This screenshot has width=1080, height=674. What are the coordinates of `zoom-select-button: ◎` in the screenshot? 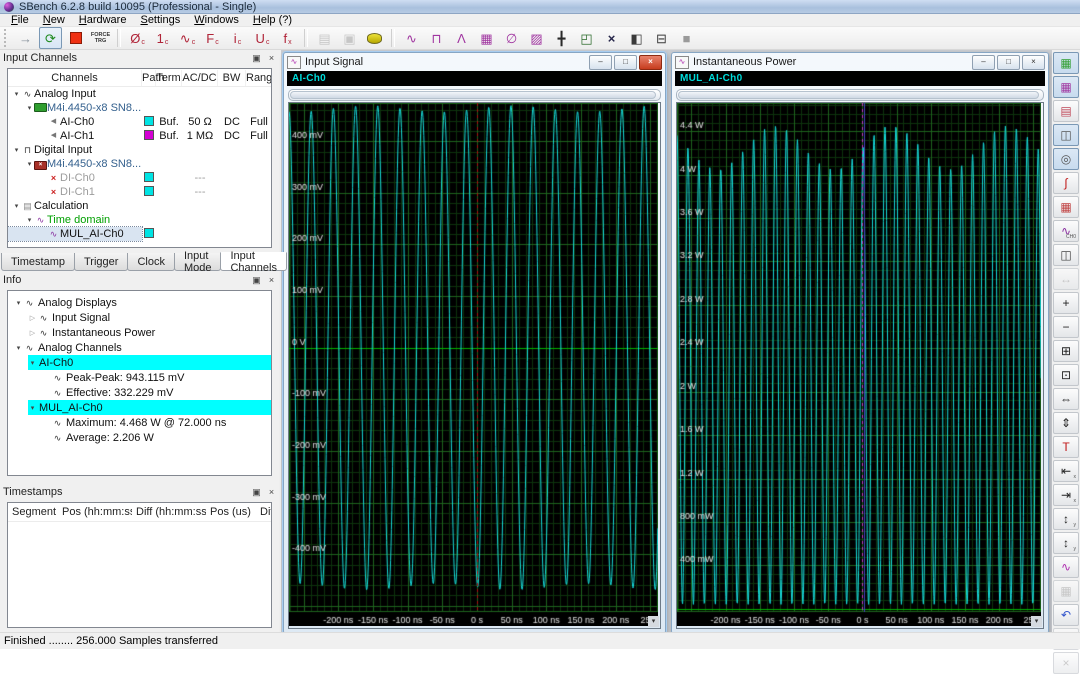 It's located at (1066, 159).